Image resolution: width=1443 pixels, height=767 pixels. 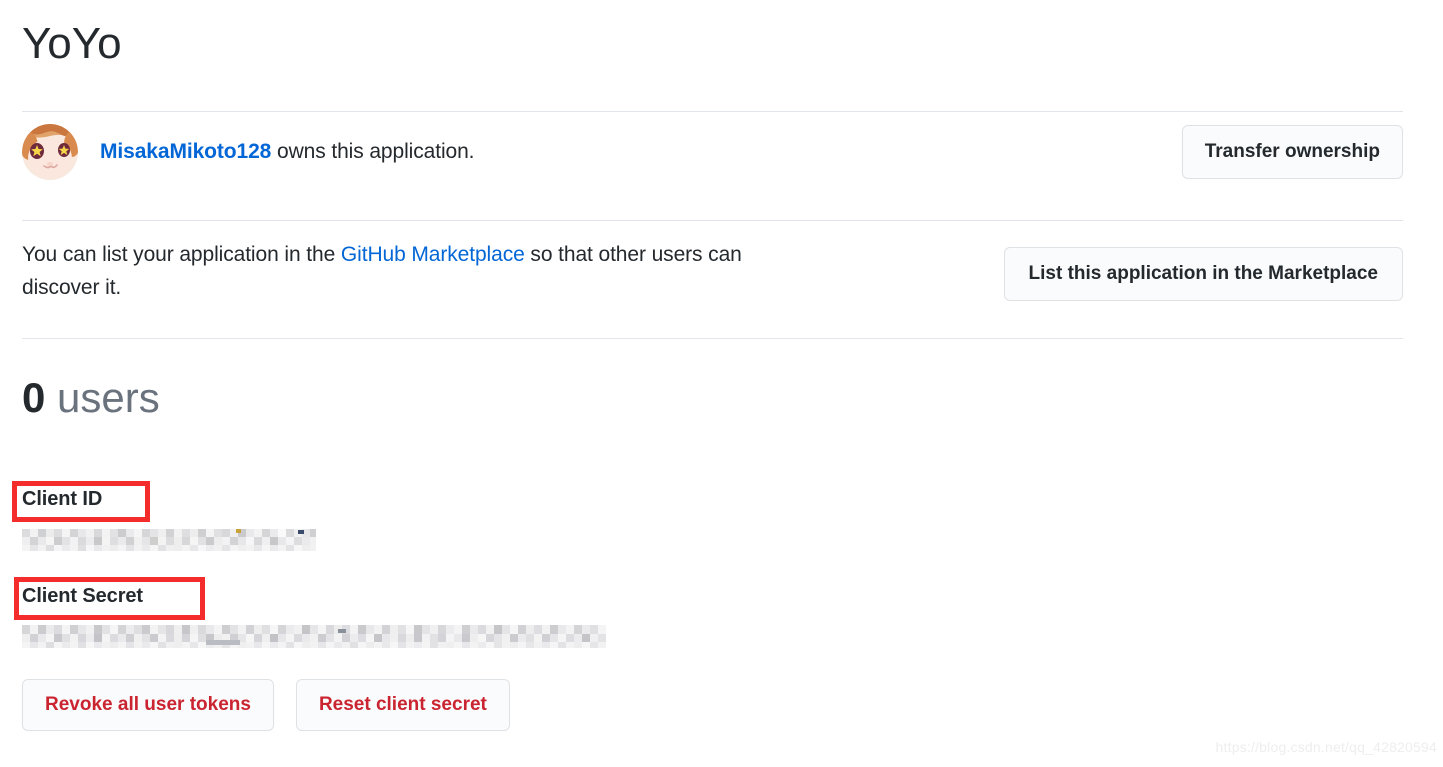 What do you see at coordinates (148, 705) in the screenshot?
I see `revoke-all-user-tokens-button: Revoke all user tokens` at bounding box center [148, 705].